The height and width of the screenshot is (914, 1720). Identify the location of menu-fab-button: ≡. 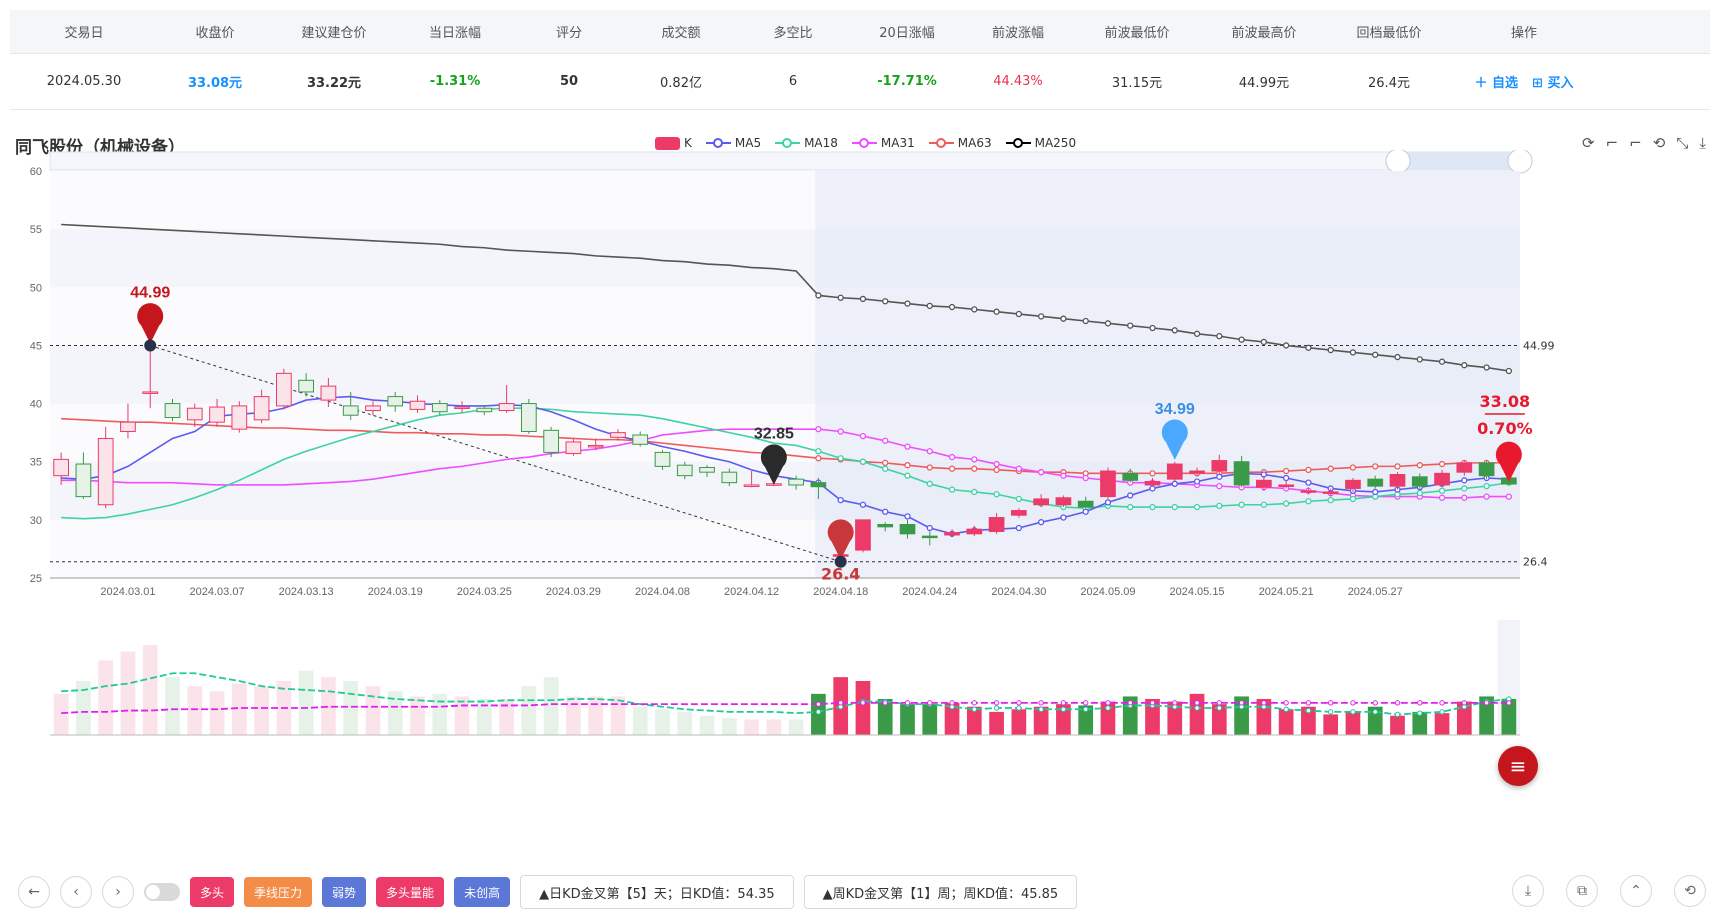
(1518, 766).